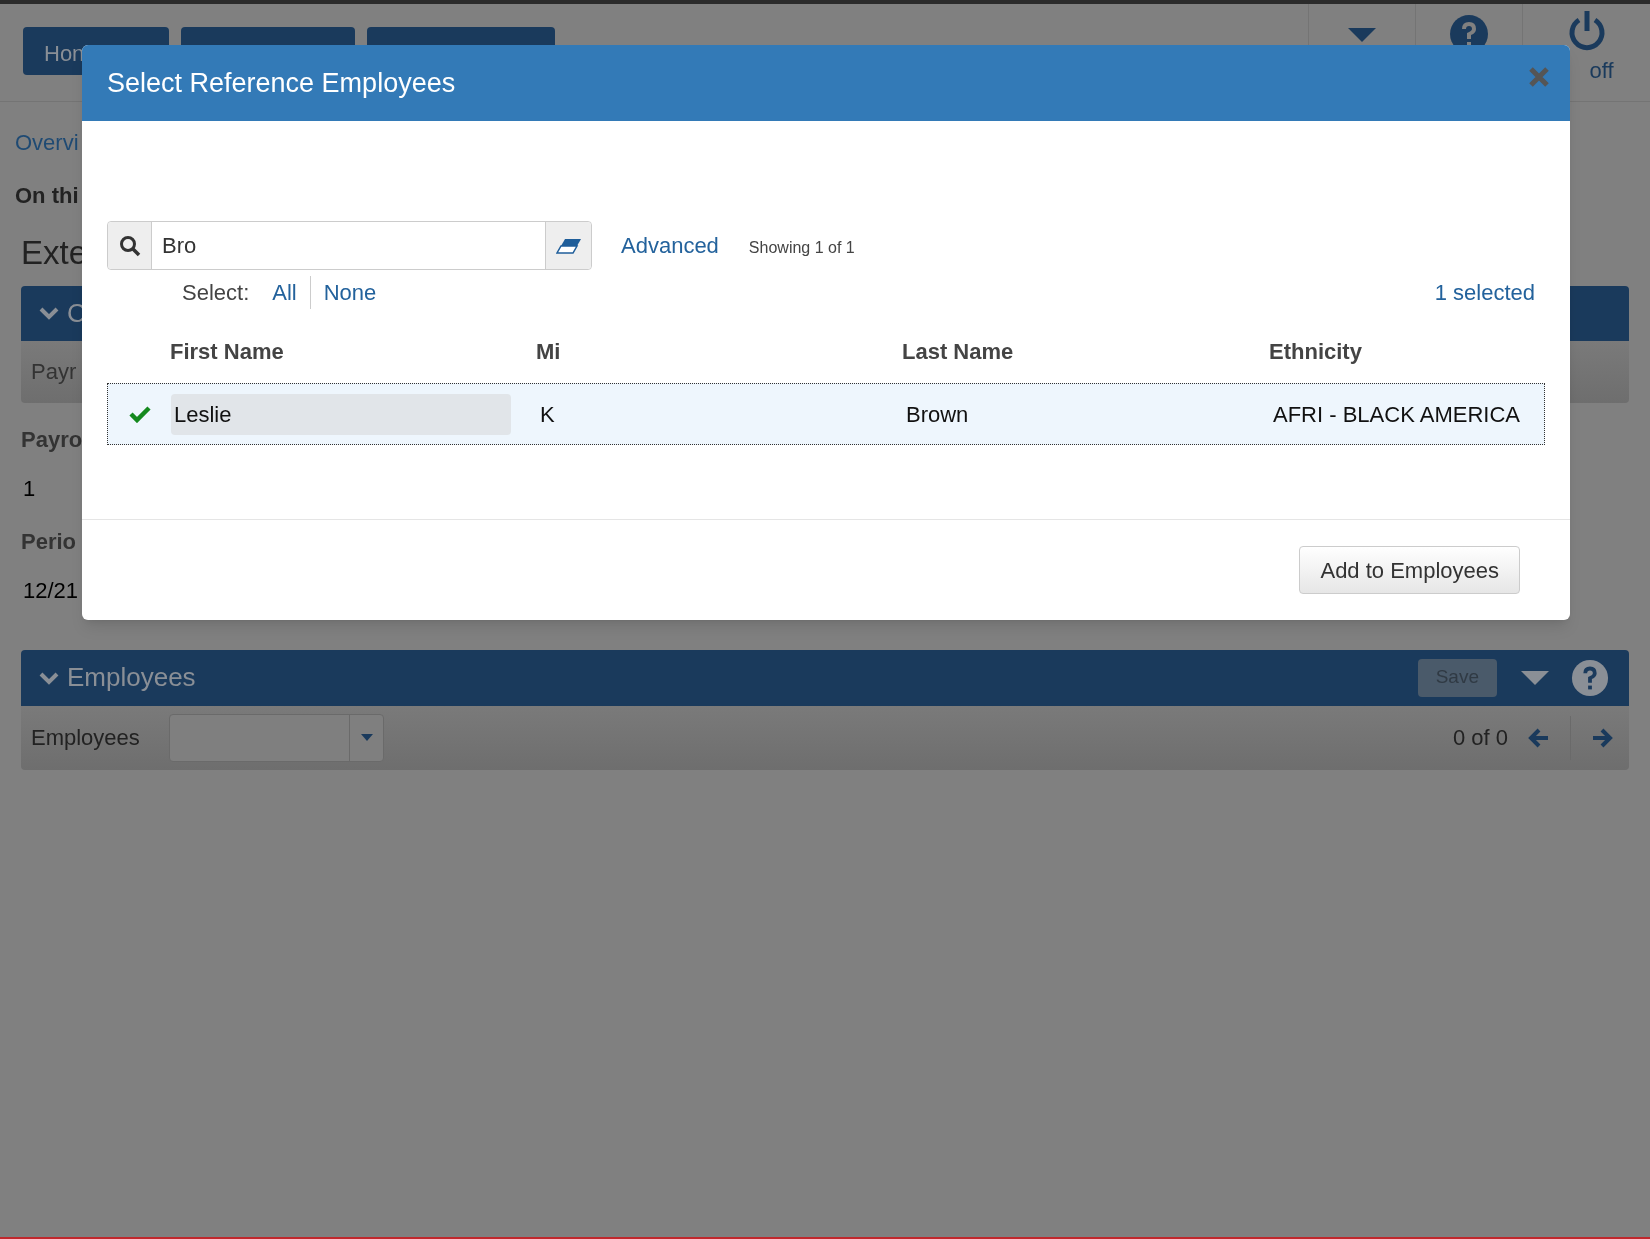  Describe the element at coordinates (50, 590) in the screenshot. I see `field-value: 12/21` at that location.